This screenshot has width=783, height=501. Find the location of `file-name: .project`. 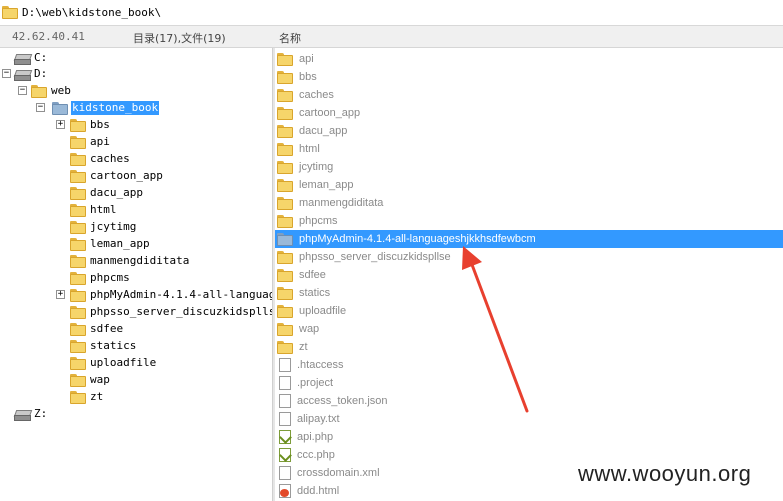

file-name: .project is located at coordinates (315, 383).